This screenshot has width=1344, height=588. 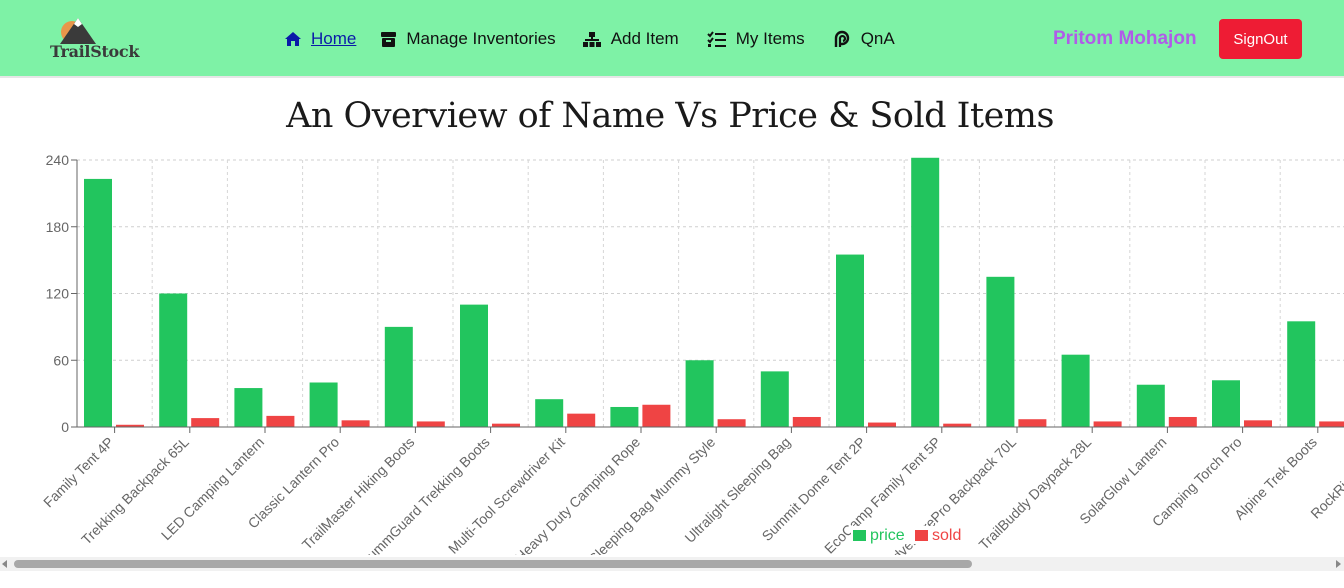 I want to click on scrollbar-thumb, so click(x=493, y=564).